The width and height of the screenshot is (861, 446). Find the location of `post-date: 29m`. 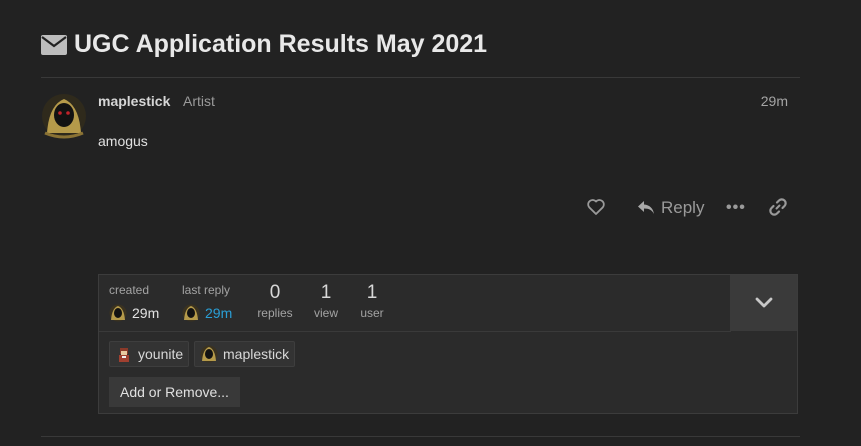

post-date: 29m is located at coordinates (774, 101).